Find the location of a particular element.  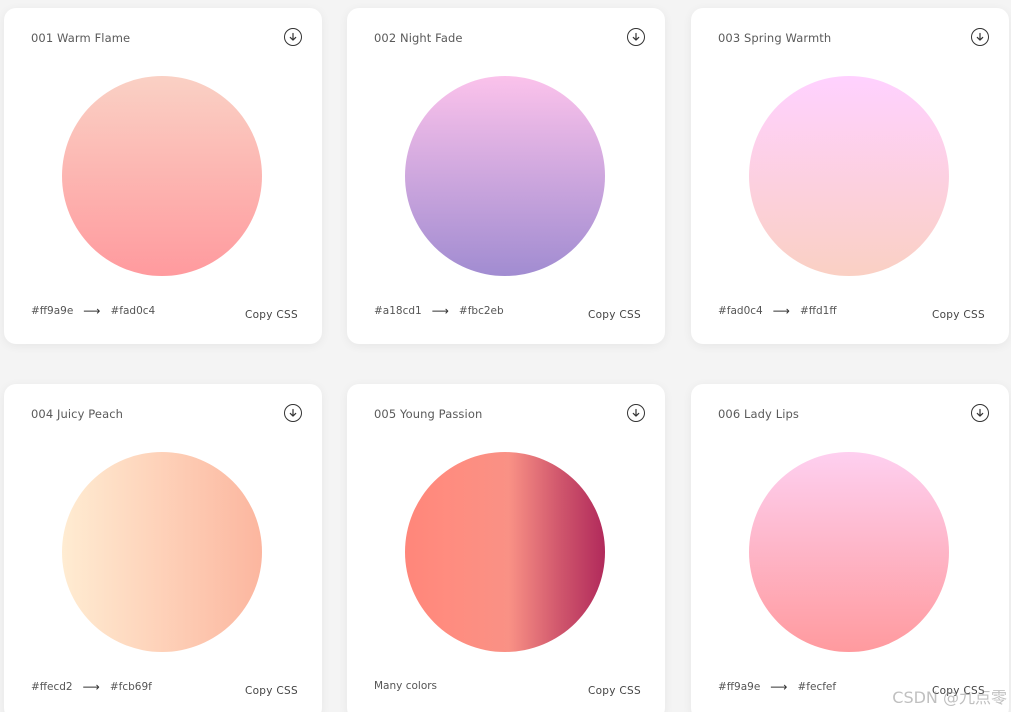

watermark: CSDN @九点零 is located at coordinates (949, 697).